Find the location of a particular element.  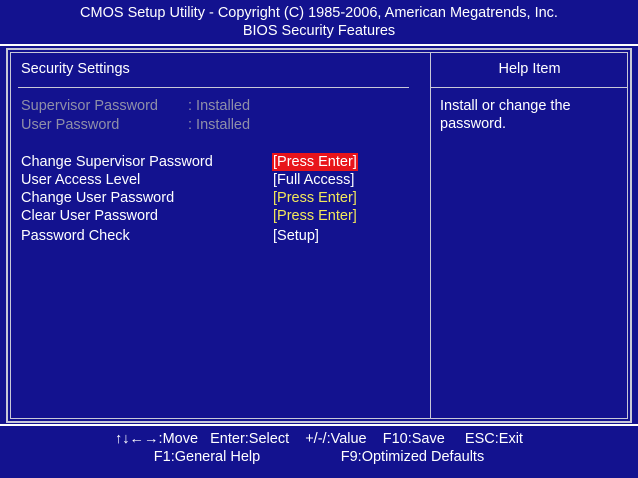

setting-label: Change Supervisor Password is located at coordinates (117, 162).